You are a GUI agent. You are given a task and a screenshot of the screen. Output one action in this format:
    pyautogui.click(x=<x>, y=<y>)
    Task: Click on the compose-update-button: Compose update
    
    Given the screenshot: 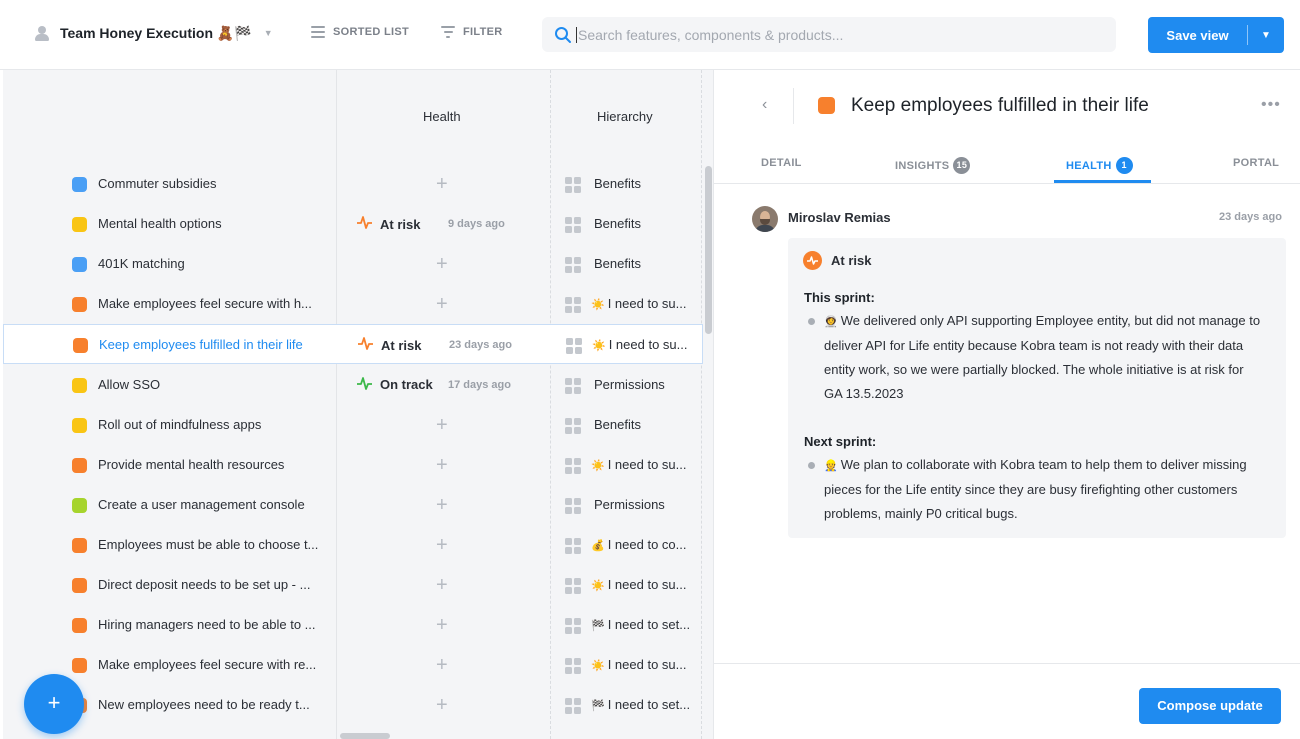 What is the action you would take?
    pyautogui.click(x=1210, y=706)
    